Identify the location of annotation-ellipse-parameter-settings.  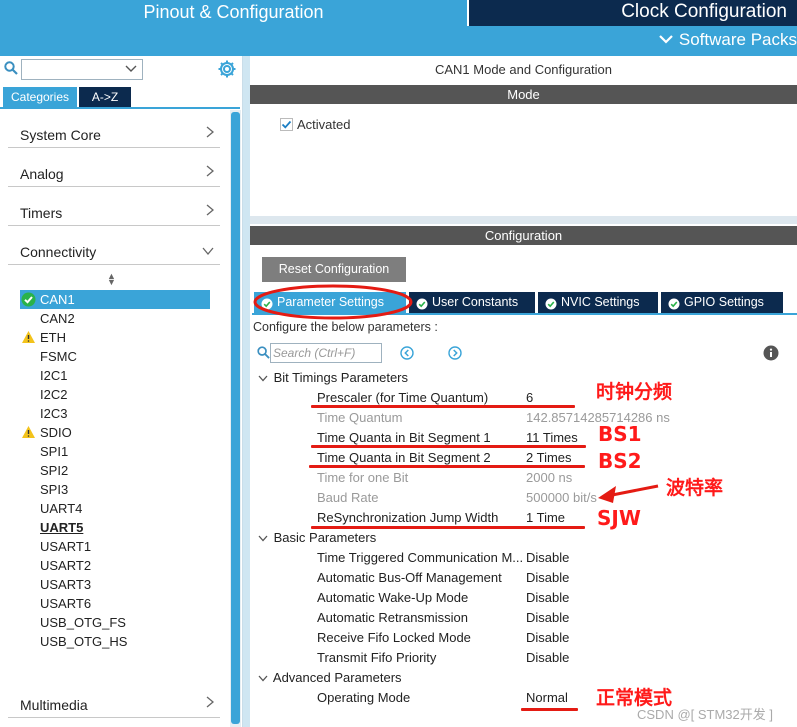
(333, 302).